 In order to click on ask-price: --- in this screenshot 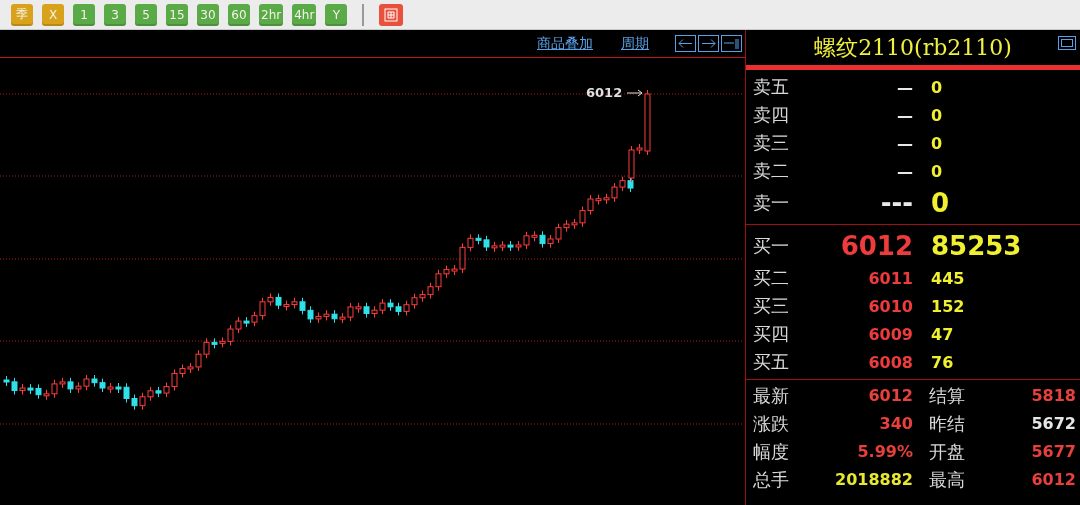, I will do `click(896, 203)`.